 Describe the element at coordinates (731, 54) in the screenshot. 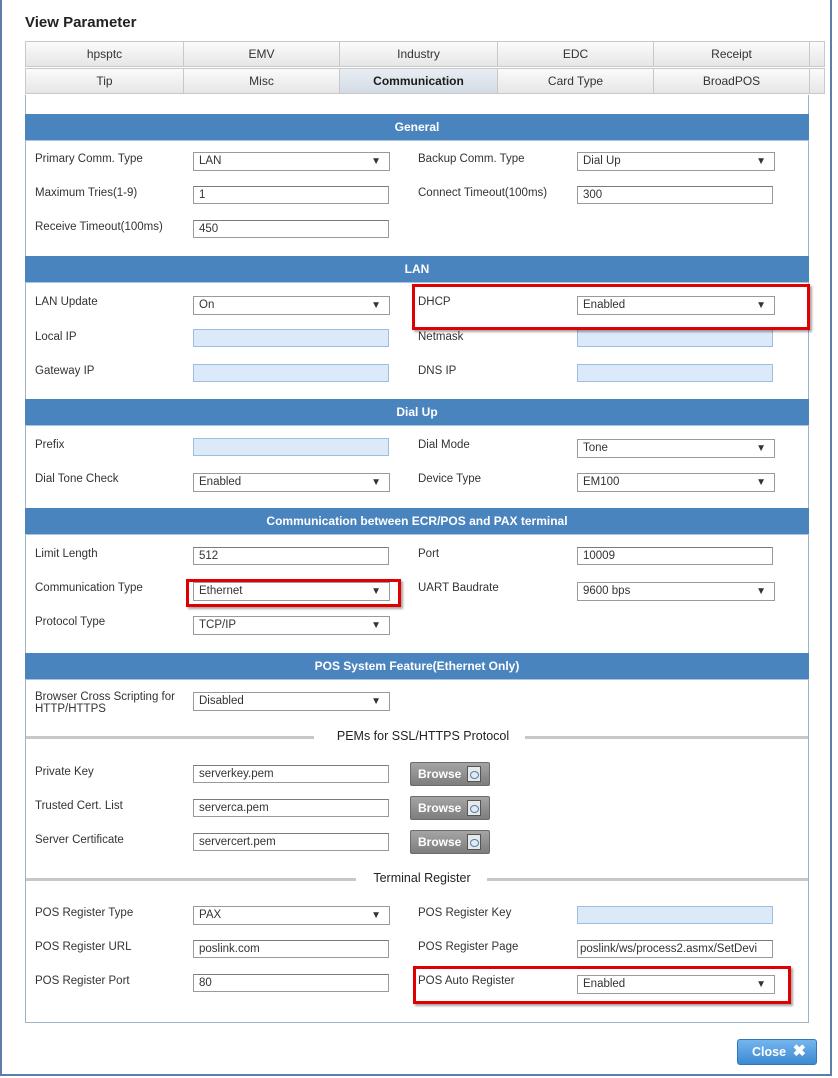

I see `tab-receipt: Receipt` at that location.